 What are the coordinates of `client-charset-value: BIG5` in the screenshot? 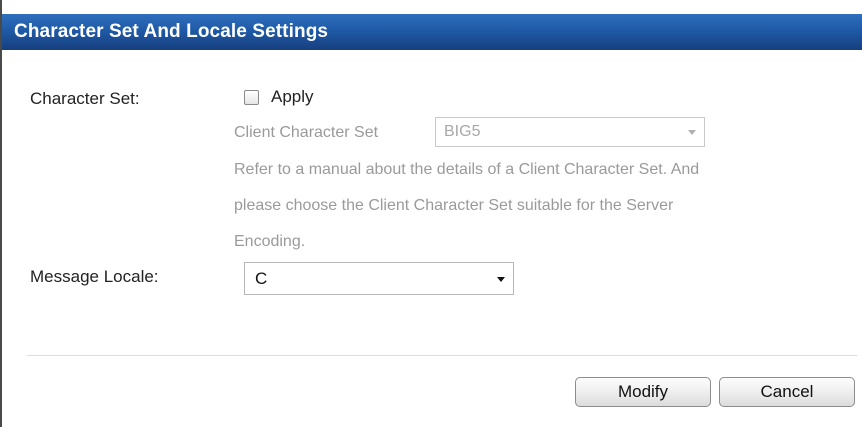 It's located at (462, 131).